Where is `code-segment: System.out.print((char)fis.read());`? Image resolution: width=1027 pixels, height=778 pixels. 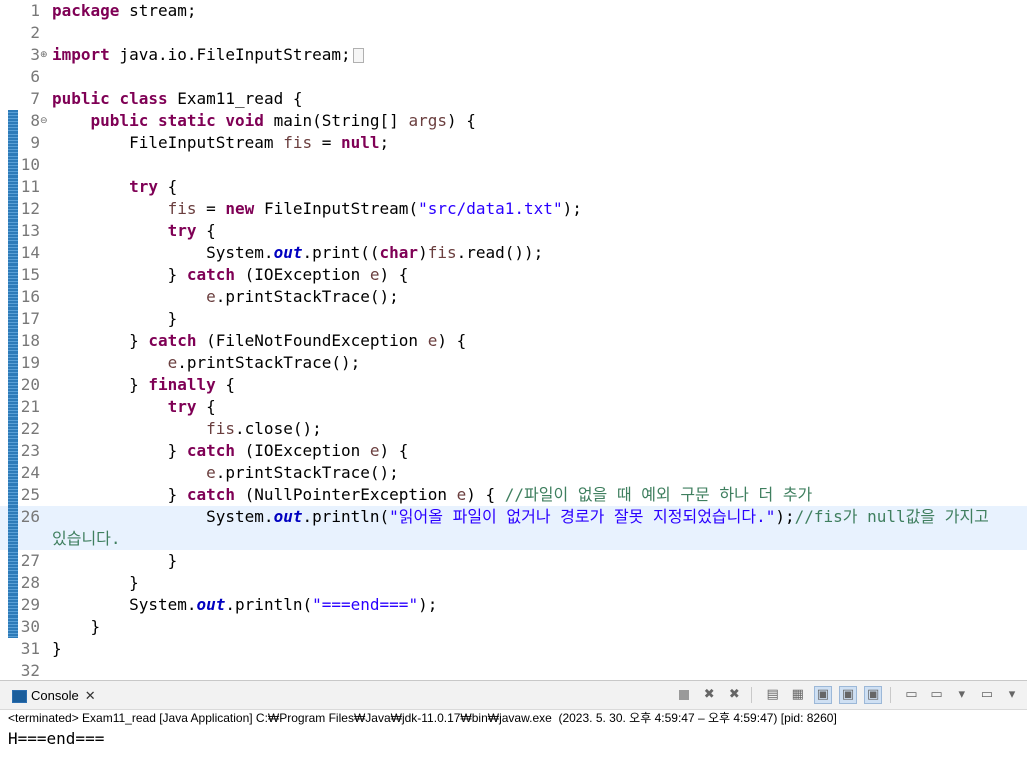
code-segment: System.out.print((char)fis.read()); is located at coordinates (539, 253).